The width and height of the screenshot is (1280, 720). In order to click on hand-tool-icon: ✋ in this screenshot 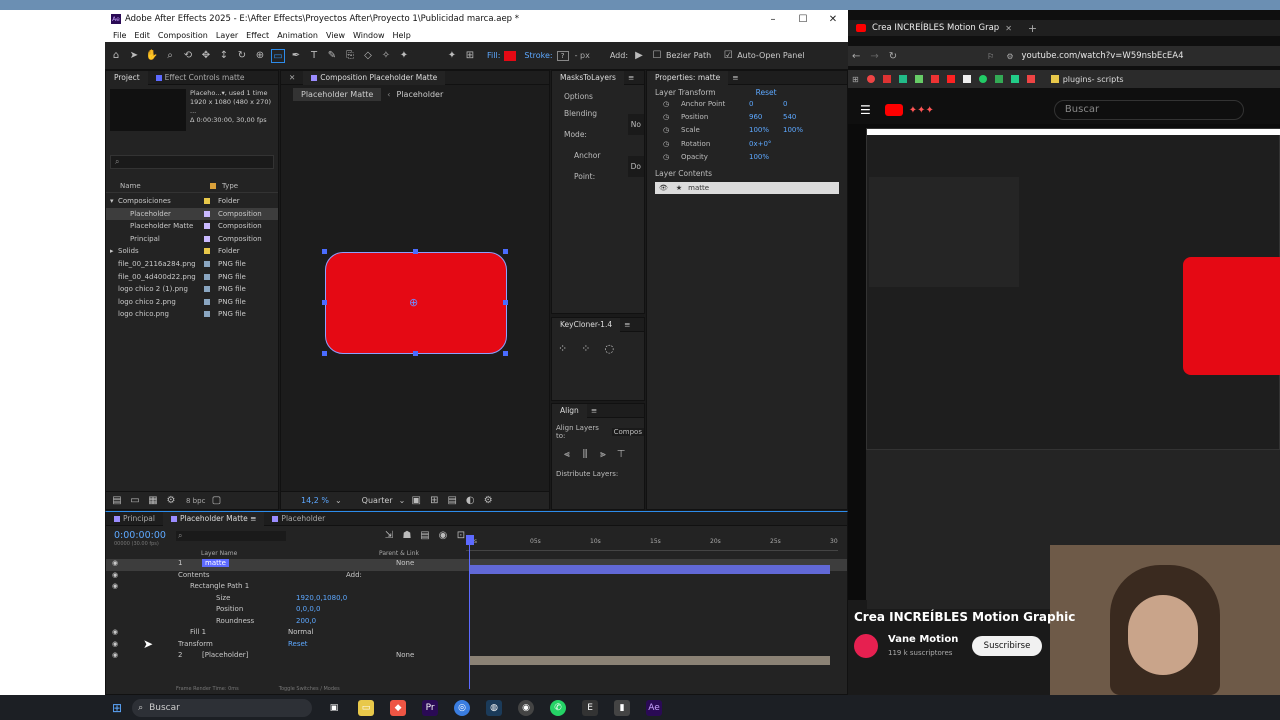, I will do `click(152, 56)`.